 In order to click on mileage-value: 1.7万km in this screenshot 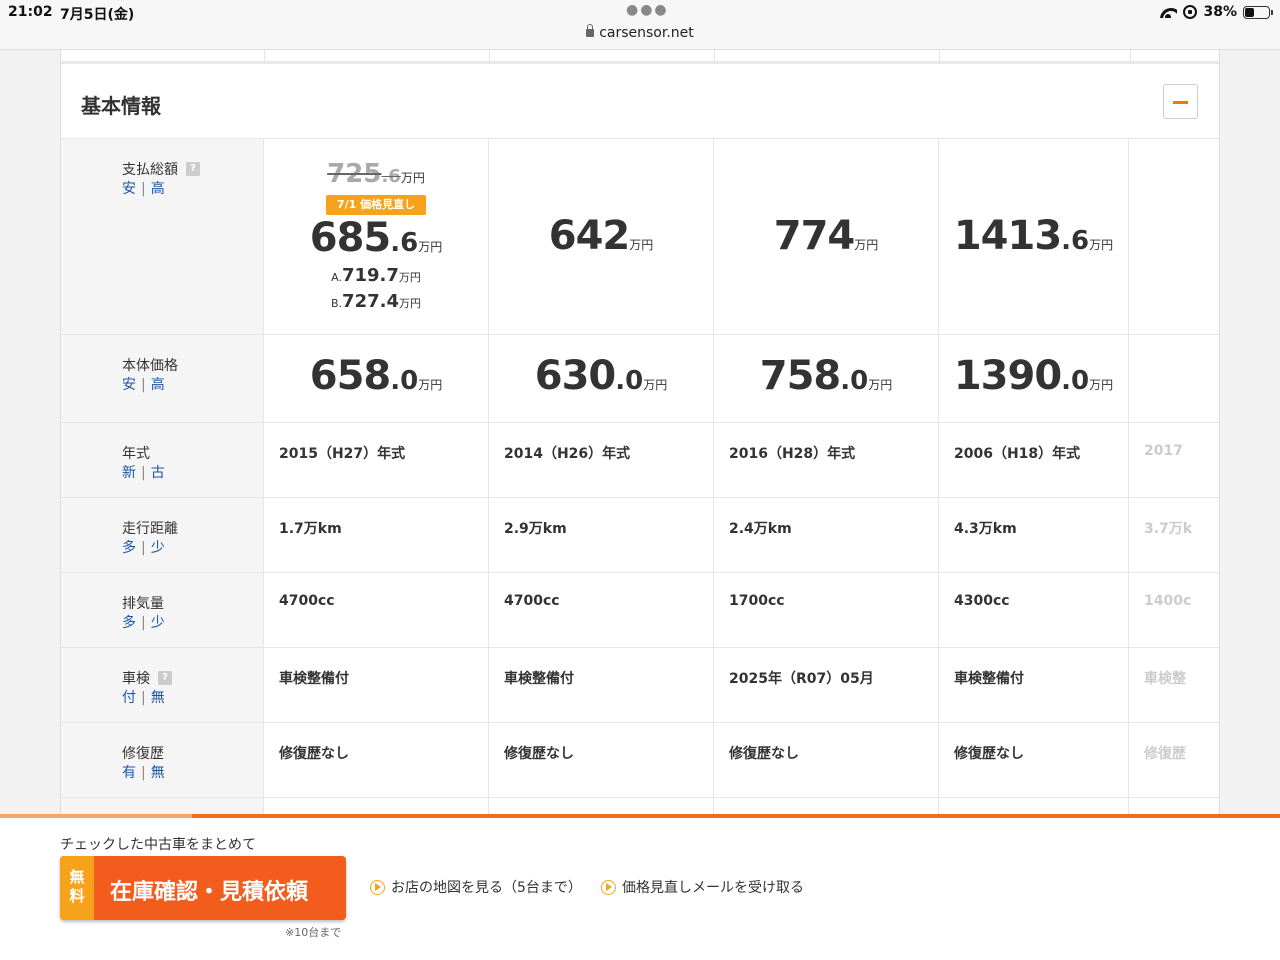, I will do `click(310, 529)`.